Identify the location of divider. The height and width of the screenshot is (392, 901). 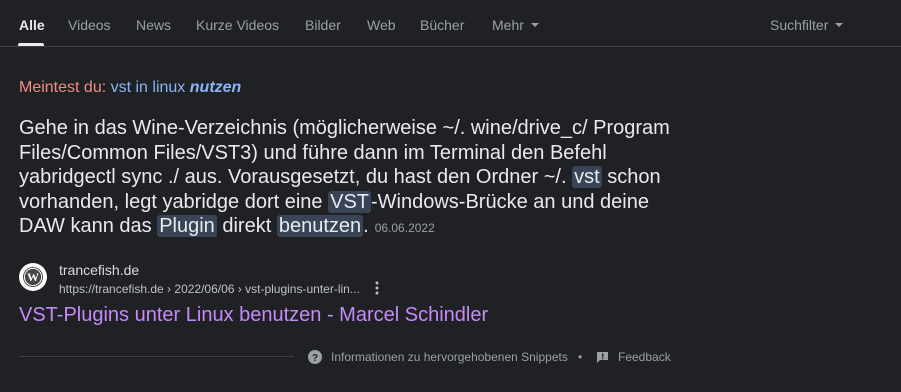
(156, 356).